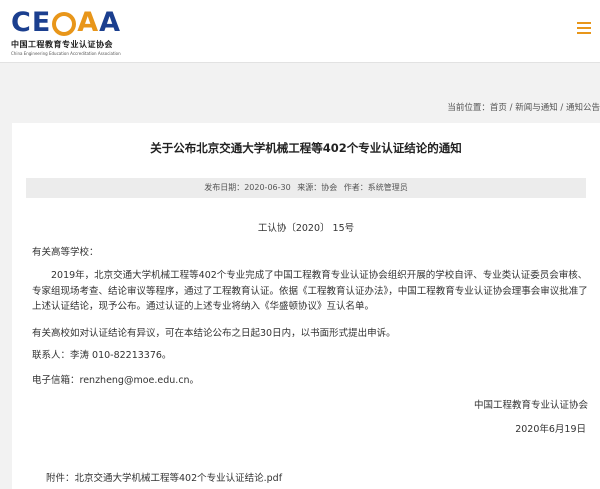  I want to click on salutation: 有关高等学校：, so click(65, 252).